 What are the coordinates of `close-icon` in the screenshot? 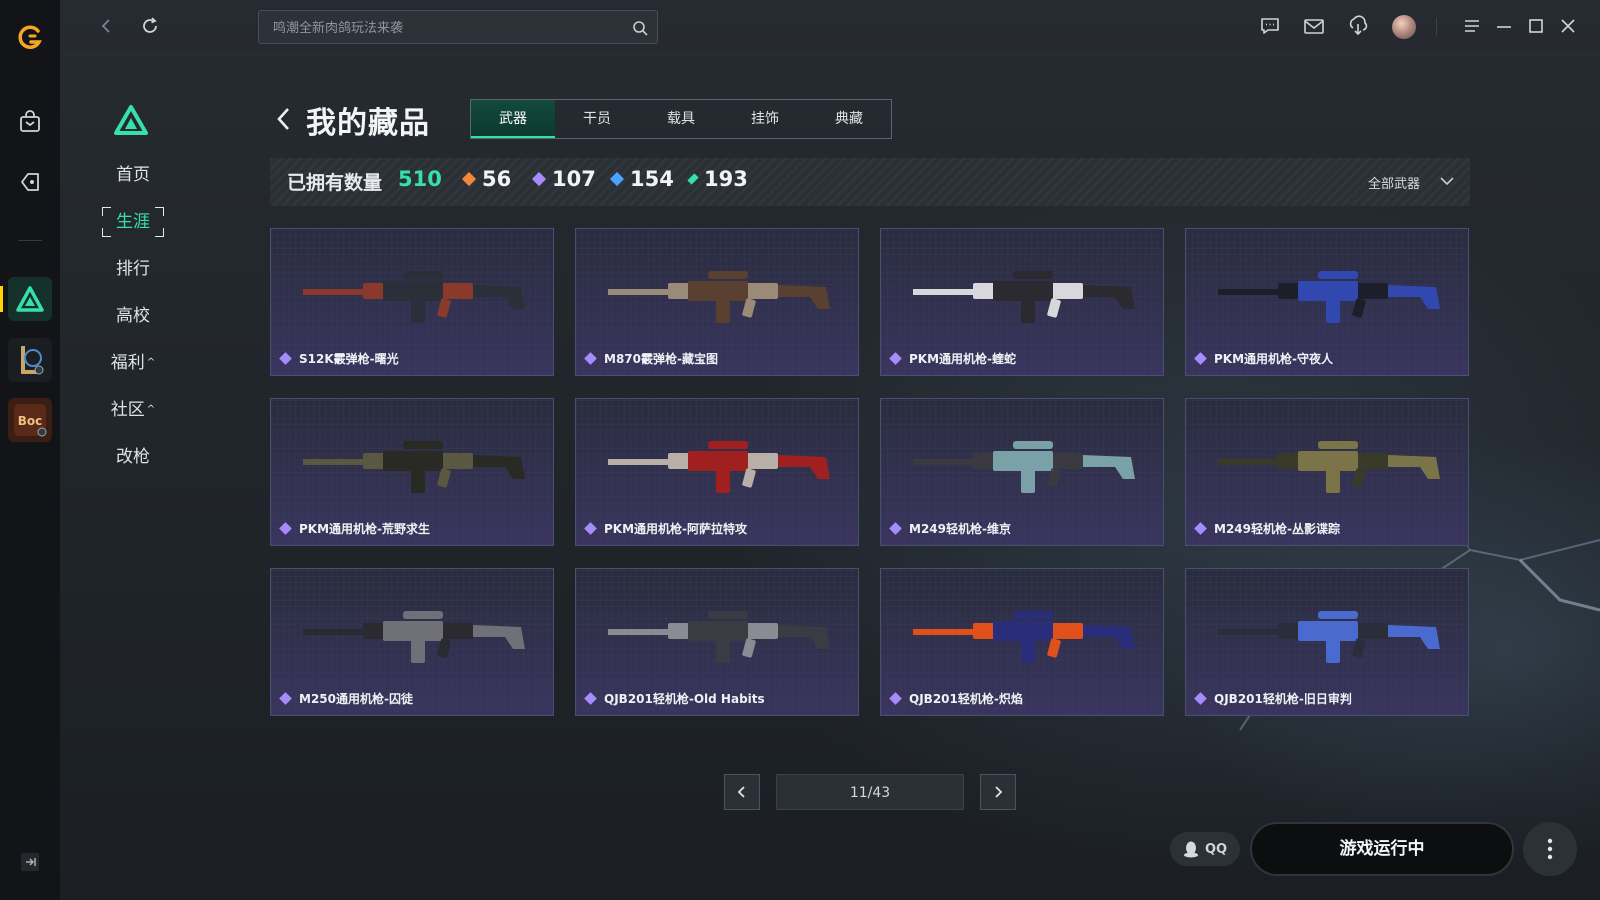 It's located at (1568, 26).